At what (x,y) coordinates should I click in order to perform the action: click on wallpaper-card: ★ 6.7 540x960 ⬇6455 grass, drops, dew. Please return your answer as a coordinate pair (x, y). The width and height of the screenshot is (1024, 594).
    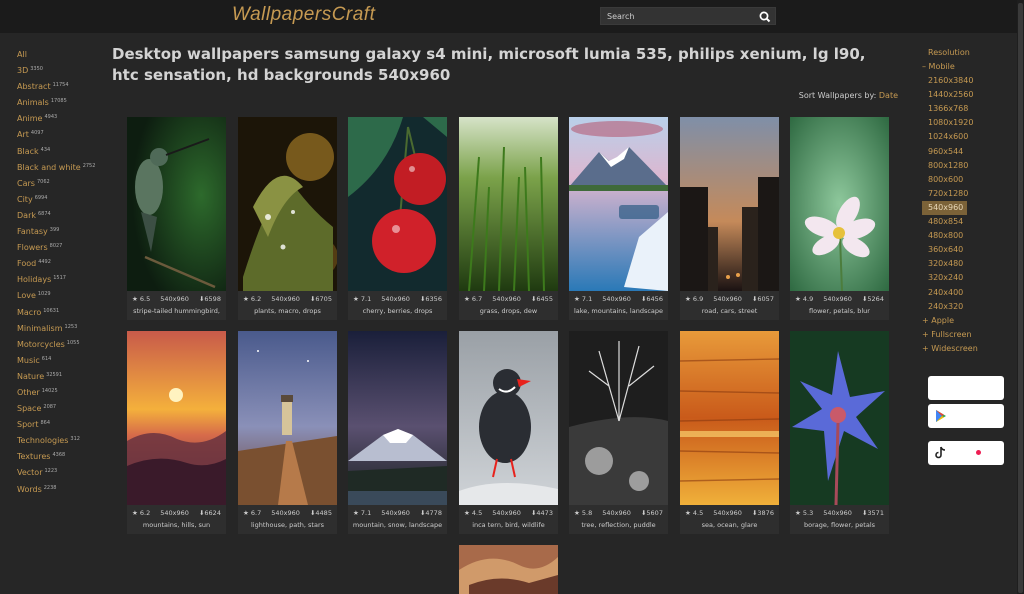
    Looking at the image, I should click on (508, 218).